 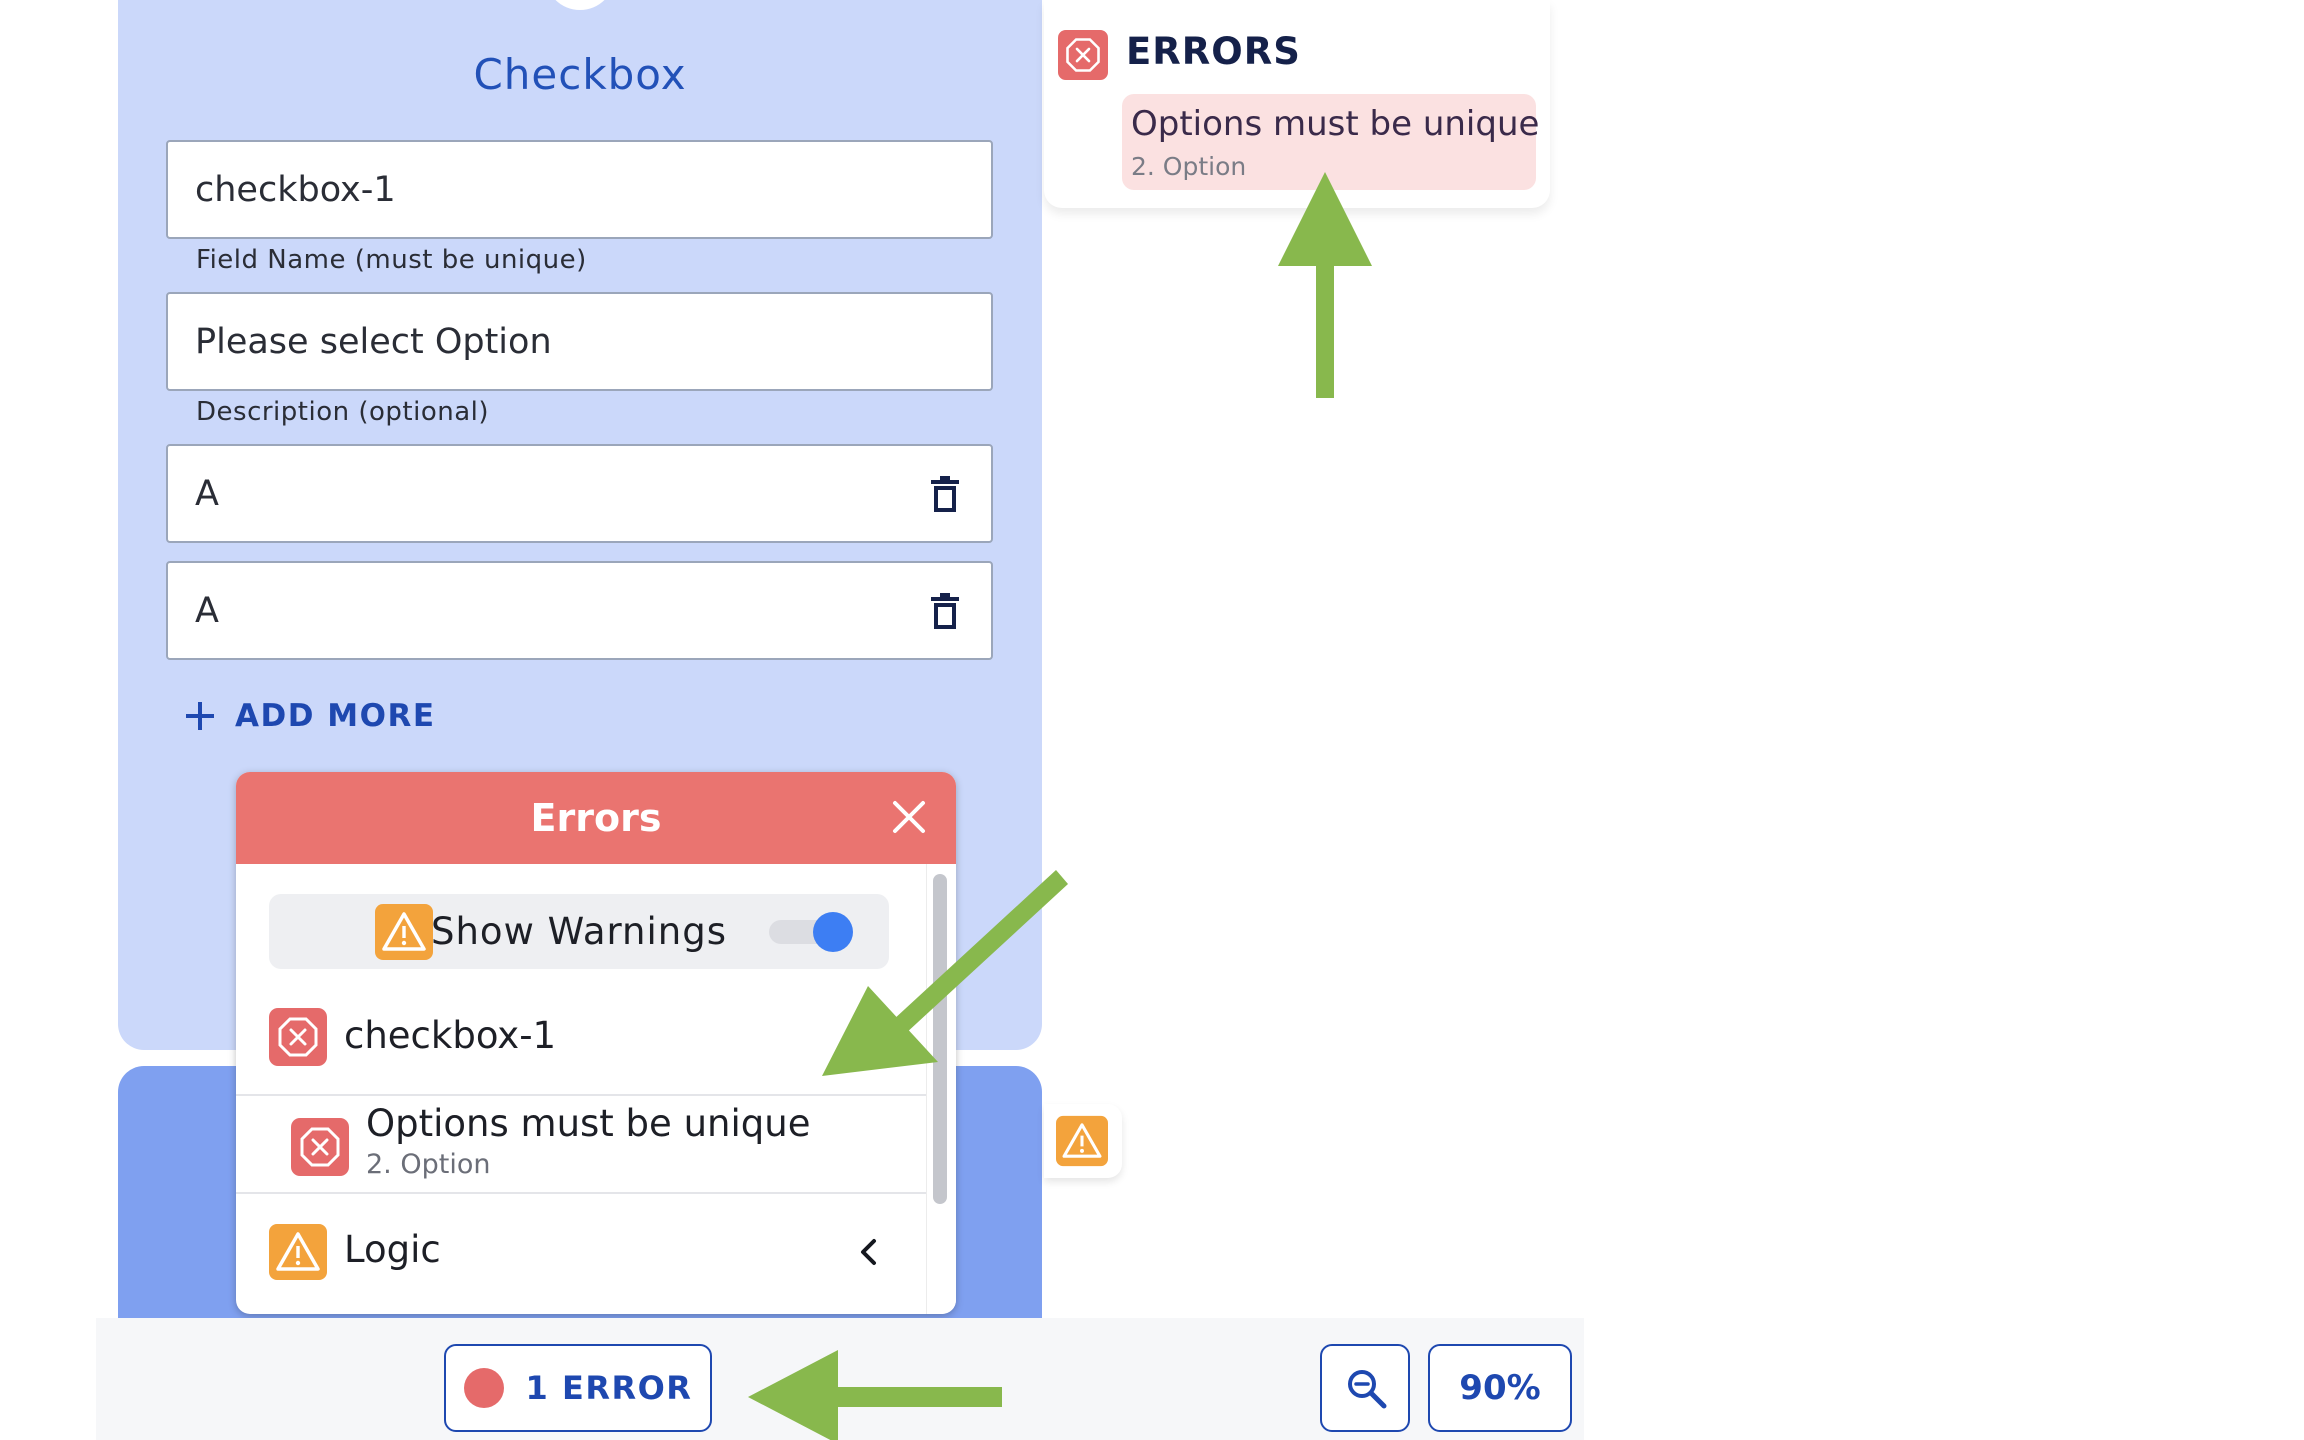 What do you see at coordinates (1325, 285) in the screenshot?
I see `annotation-arrow-up` at bounding box center [1325, 285].